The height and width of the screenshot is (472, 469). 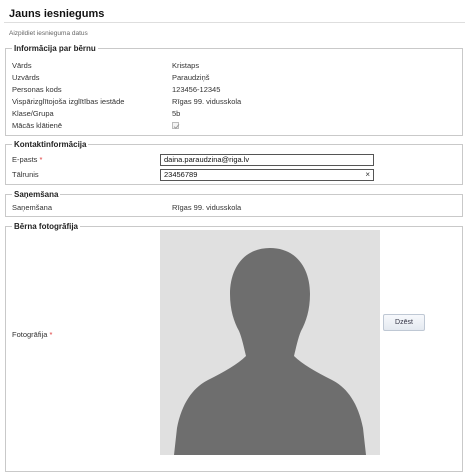 What do you see at coordinates (367, 175) in the screenshot?
I see `clear-input-icon: ×` at bounding box center [367, 175].